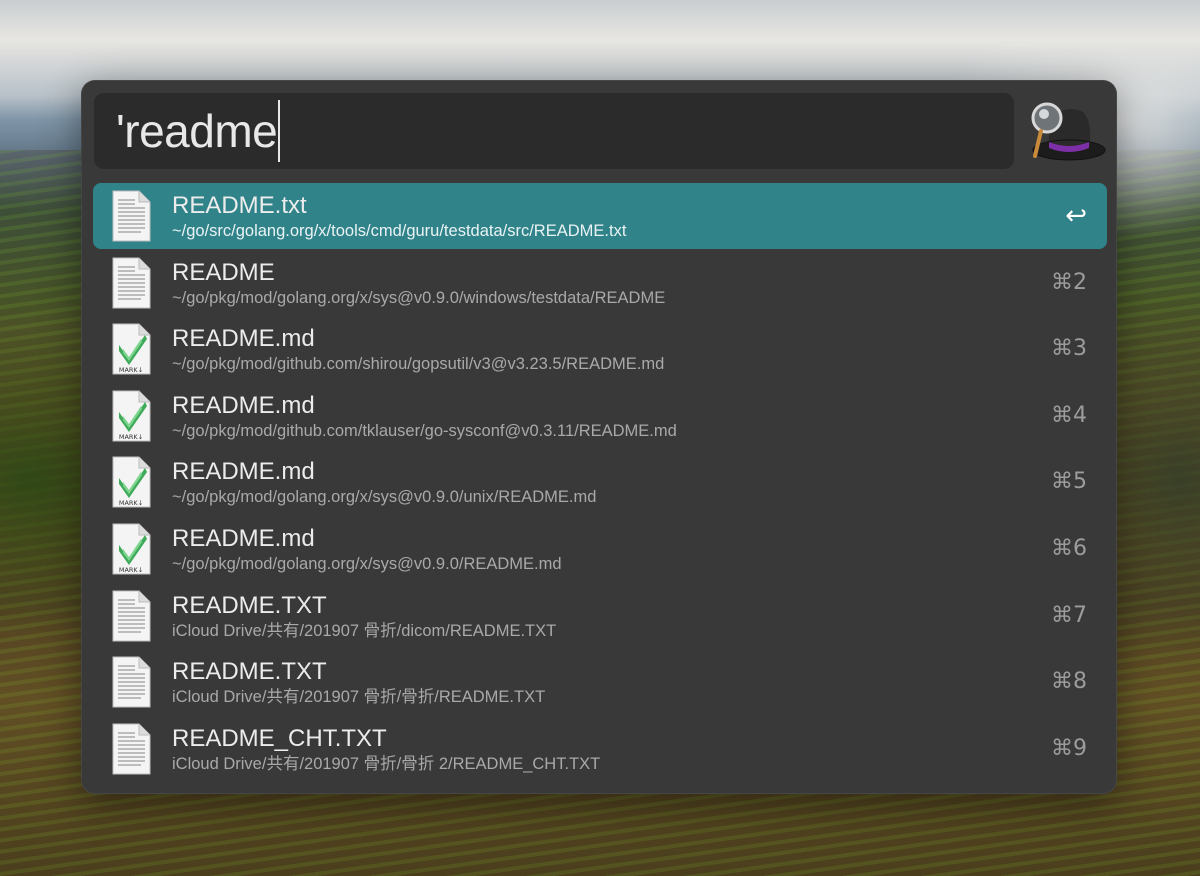 This screenshot has width=1200, height=876. What do you see at coordinates (239, 205) in the screenshot?
I see `result-title: README.txt` at bounding box center [239, 205].